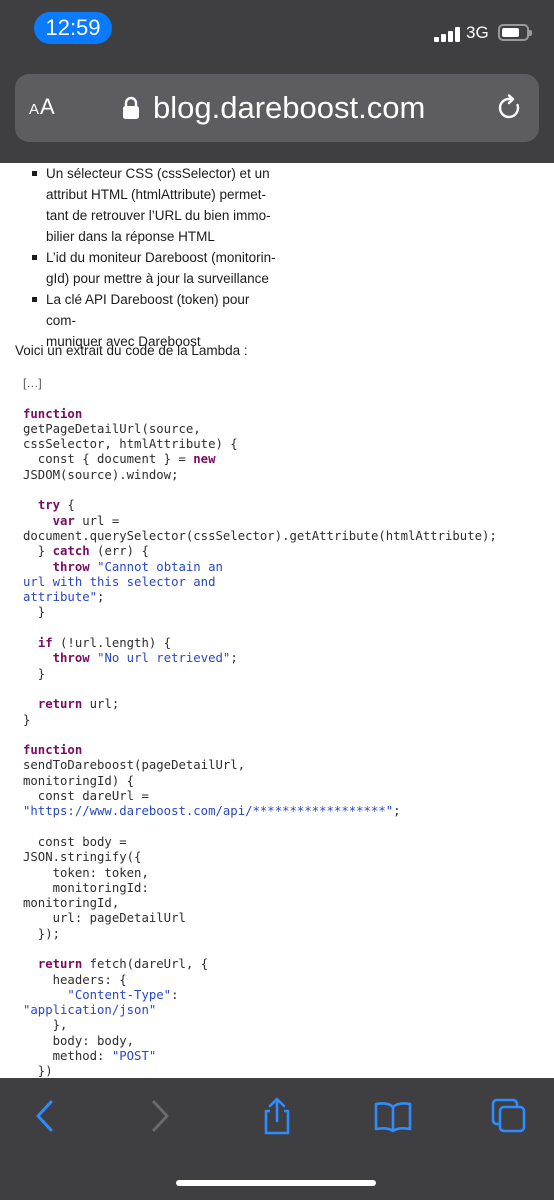  What do you see at coordinates (67, 1056) in the screenshot?
I see `code-text: method:` at bounding box center [67, 1056].